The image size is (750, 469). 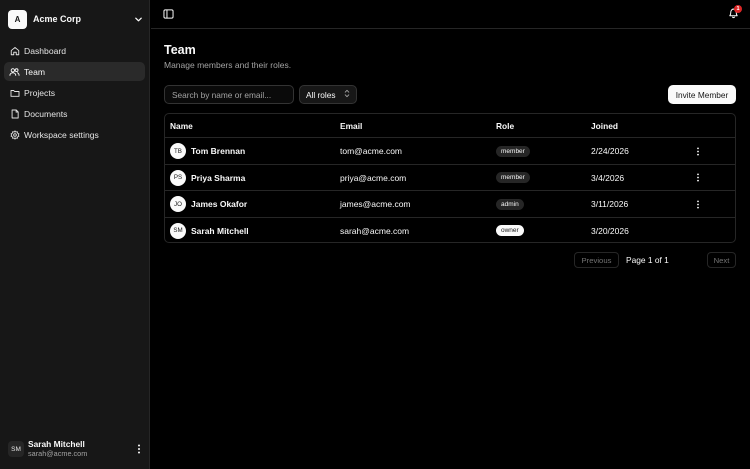 I want to click on member-email: priya@acme.com, so click(x=373, y=177).